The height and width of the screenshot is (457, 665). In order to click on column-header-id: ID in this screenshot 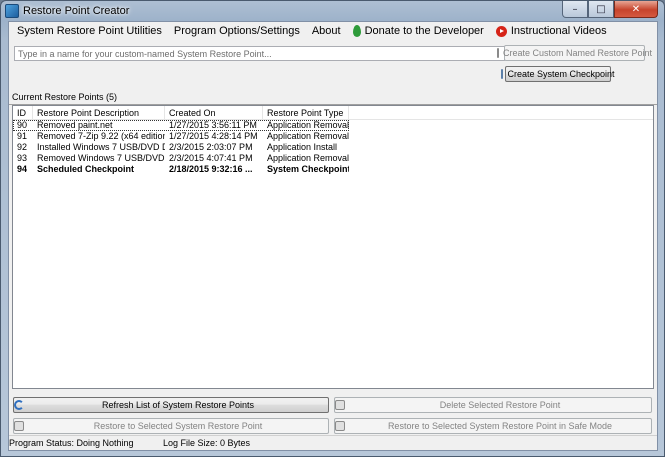, I will do `click(23, 112)`.